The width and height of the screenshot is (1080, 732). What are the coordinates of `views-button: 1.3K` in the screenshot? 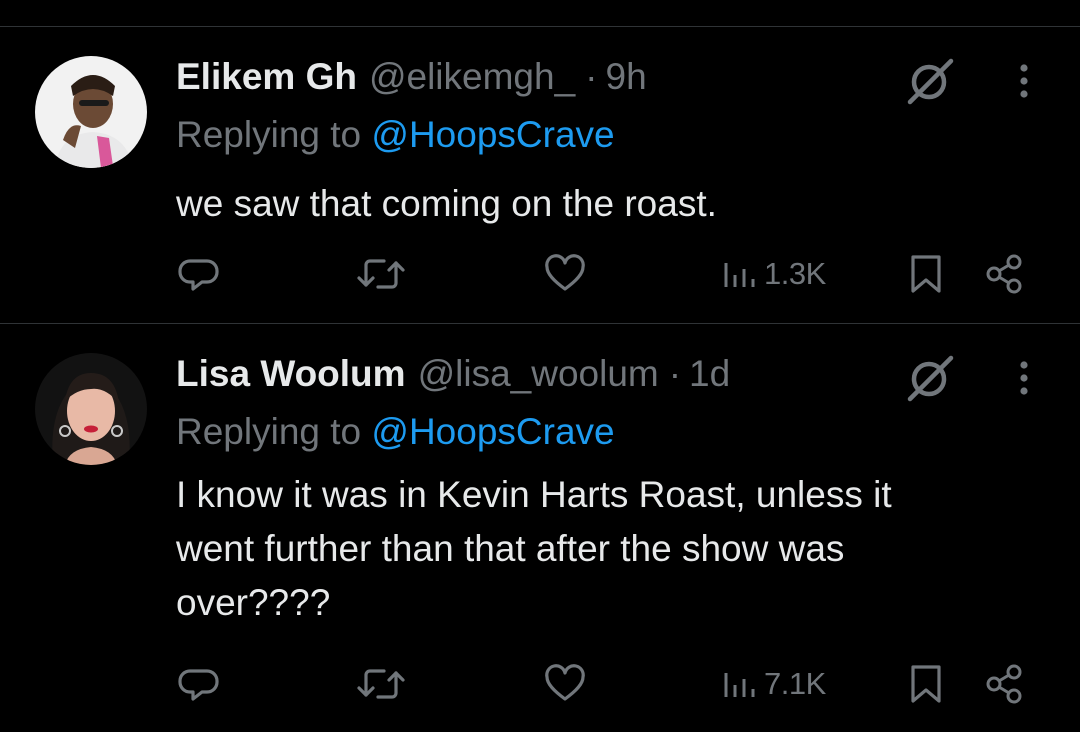 It's located at (774, 274).